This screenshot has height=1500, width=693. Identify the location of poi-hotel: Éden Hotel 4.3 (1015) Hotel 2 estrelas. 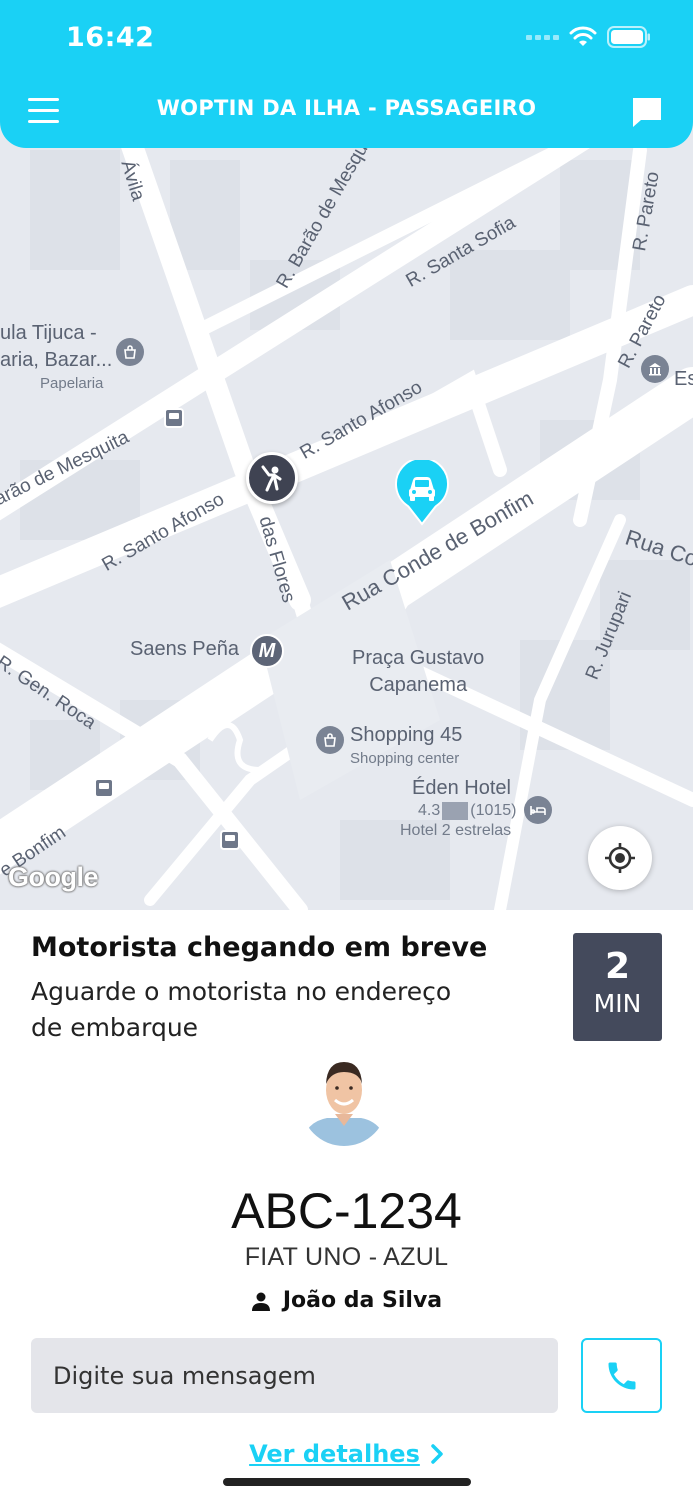
(458, 808).